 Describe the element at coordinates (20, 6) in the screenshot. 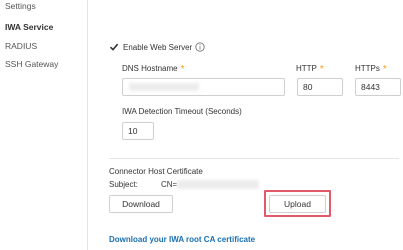

I see `sidebar-item-settings: Settings` at that location.